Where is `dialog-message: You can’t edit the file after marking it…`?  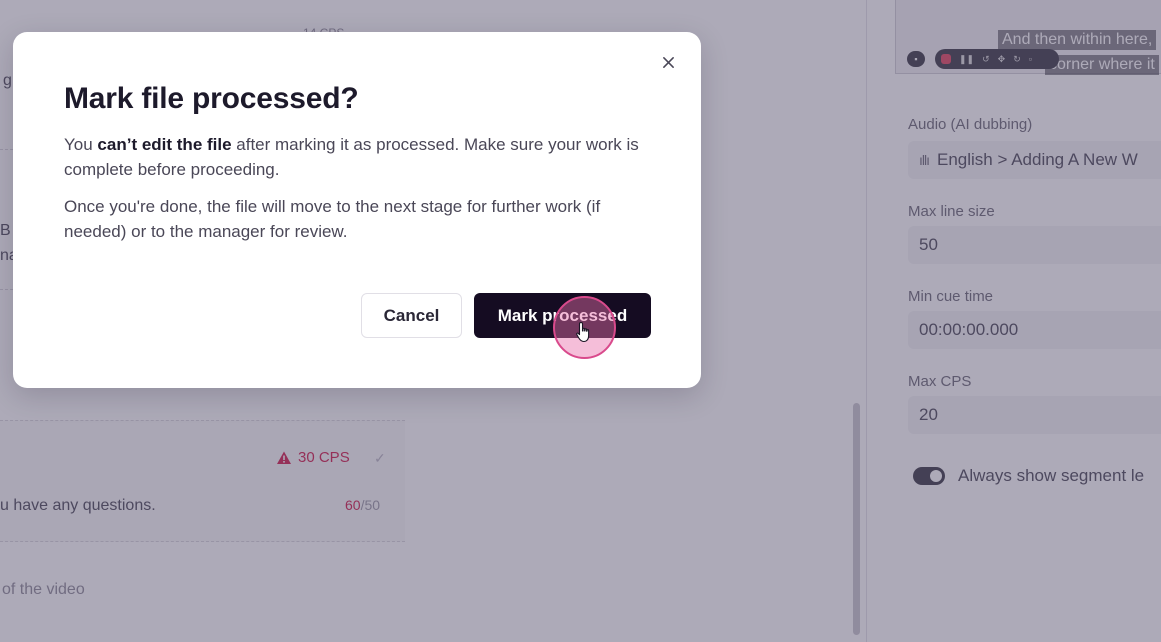
dialog-message: You can’t edit the file after marking it… is located at coordinates (359, 157).